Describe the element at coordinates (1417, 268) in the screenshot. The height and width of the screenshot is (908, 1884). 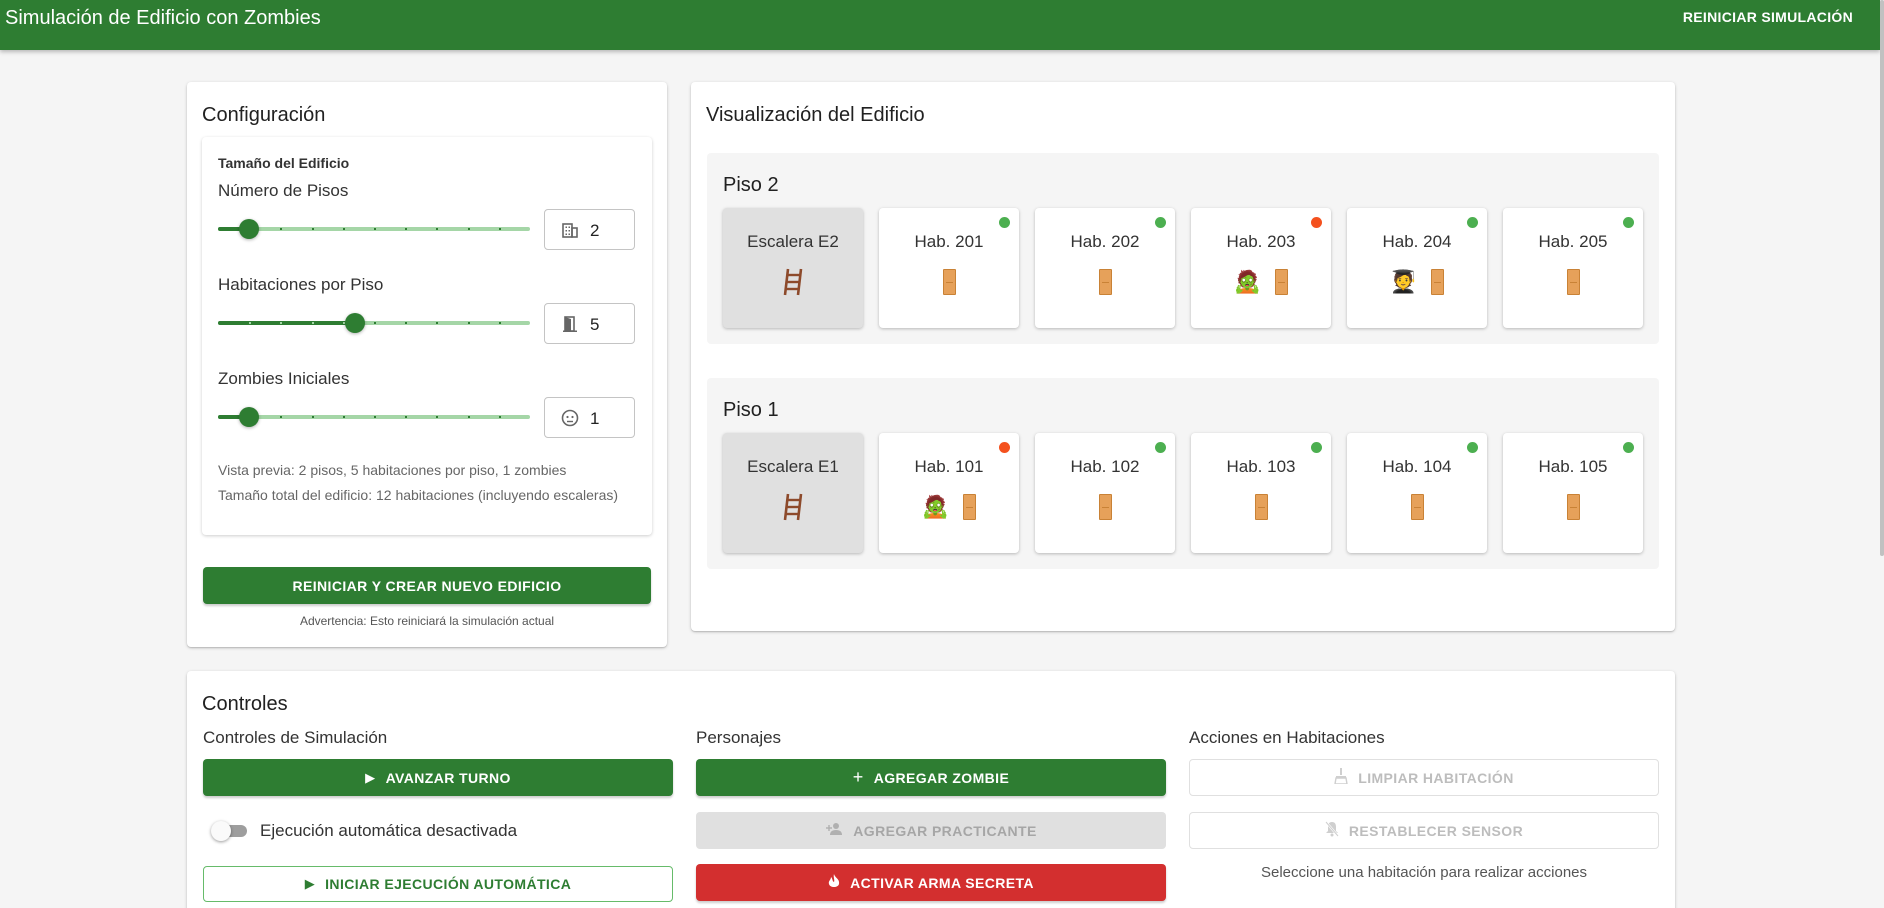
I see `room-cell: Hab. 204 🧑‍🎓` at that location.